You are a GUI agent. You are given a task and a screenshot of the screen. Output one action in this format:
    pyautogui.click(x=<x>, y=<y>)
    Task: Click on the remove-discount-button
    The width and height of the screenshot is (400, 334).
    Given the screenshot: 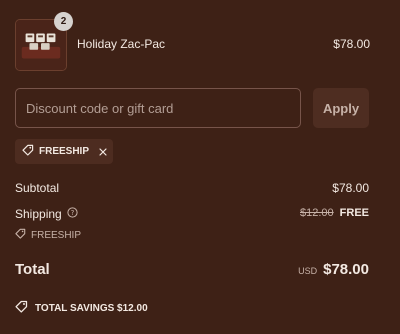 What is the action you would take?
    pyautogui.click(x=103, y=152)
    